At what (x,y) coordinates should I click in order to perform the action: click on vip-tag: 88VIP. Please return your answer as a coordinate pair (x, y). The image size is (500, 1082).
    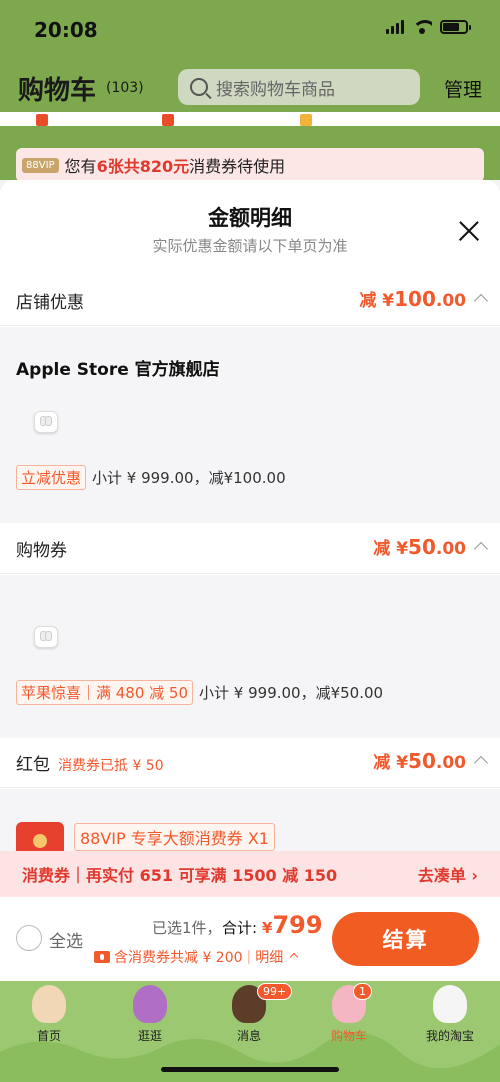
    Looking at the image, I should click on (40, 165).